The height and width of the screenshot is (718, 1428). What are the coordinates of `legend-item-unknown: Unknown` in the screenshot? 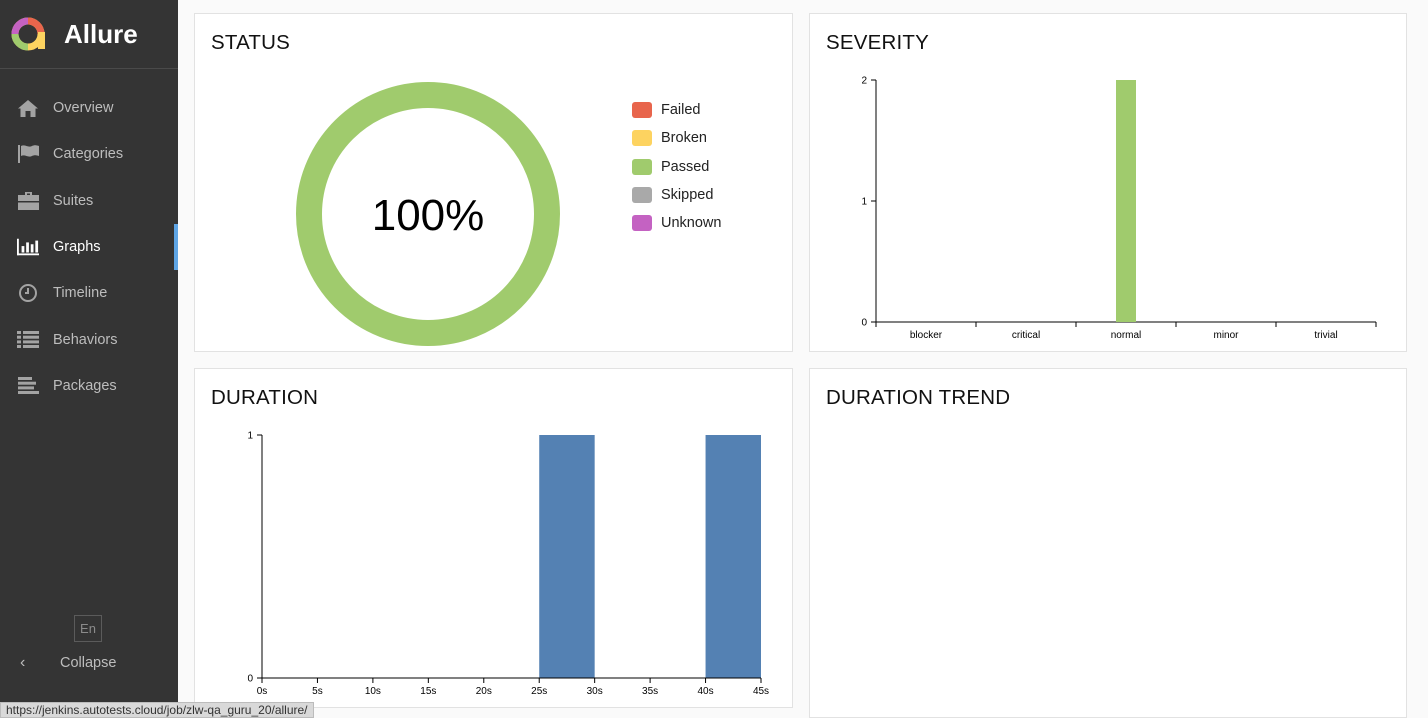 It's located at (676, 223).